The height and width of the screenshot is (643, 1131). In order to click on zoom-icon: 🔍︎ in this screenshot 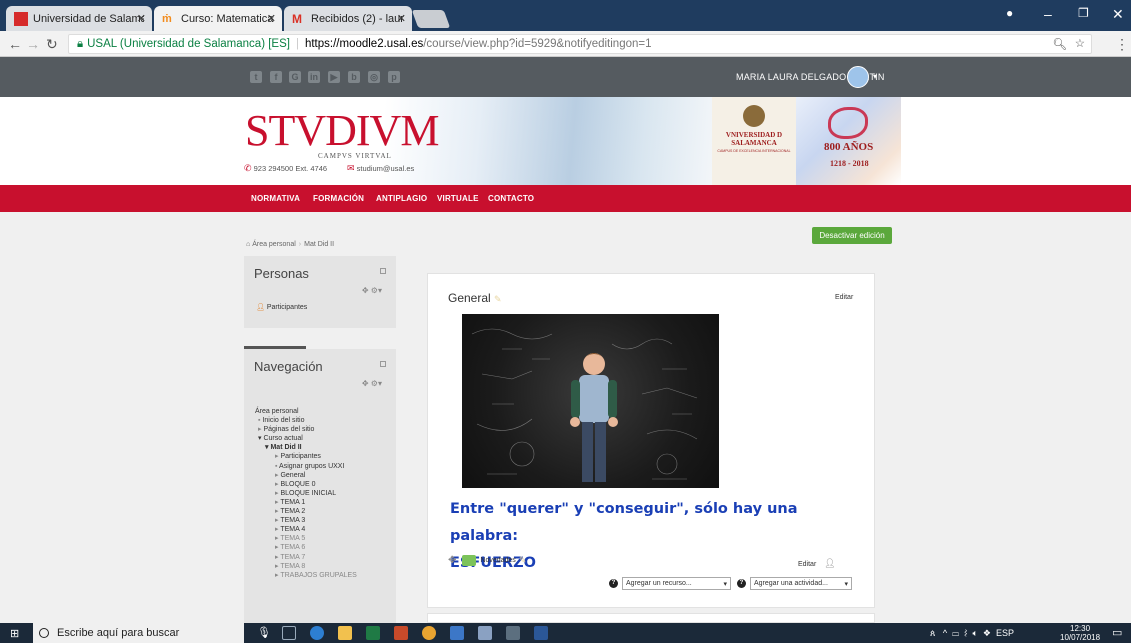, I will do `click(1059, 44)`.